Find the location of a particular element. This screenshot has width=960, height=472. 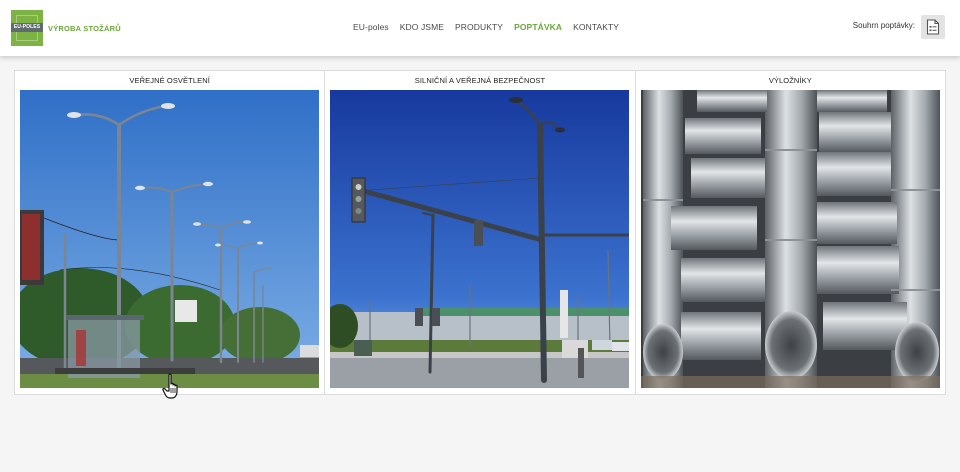

document-icon is located at coordinates (933, 27).